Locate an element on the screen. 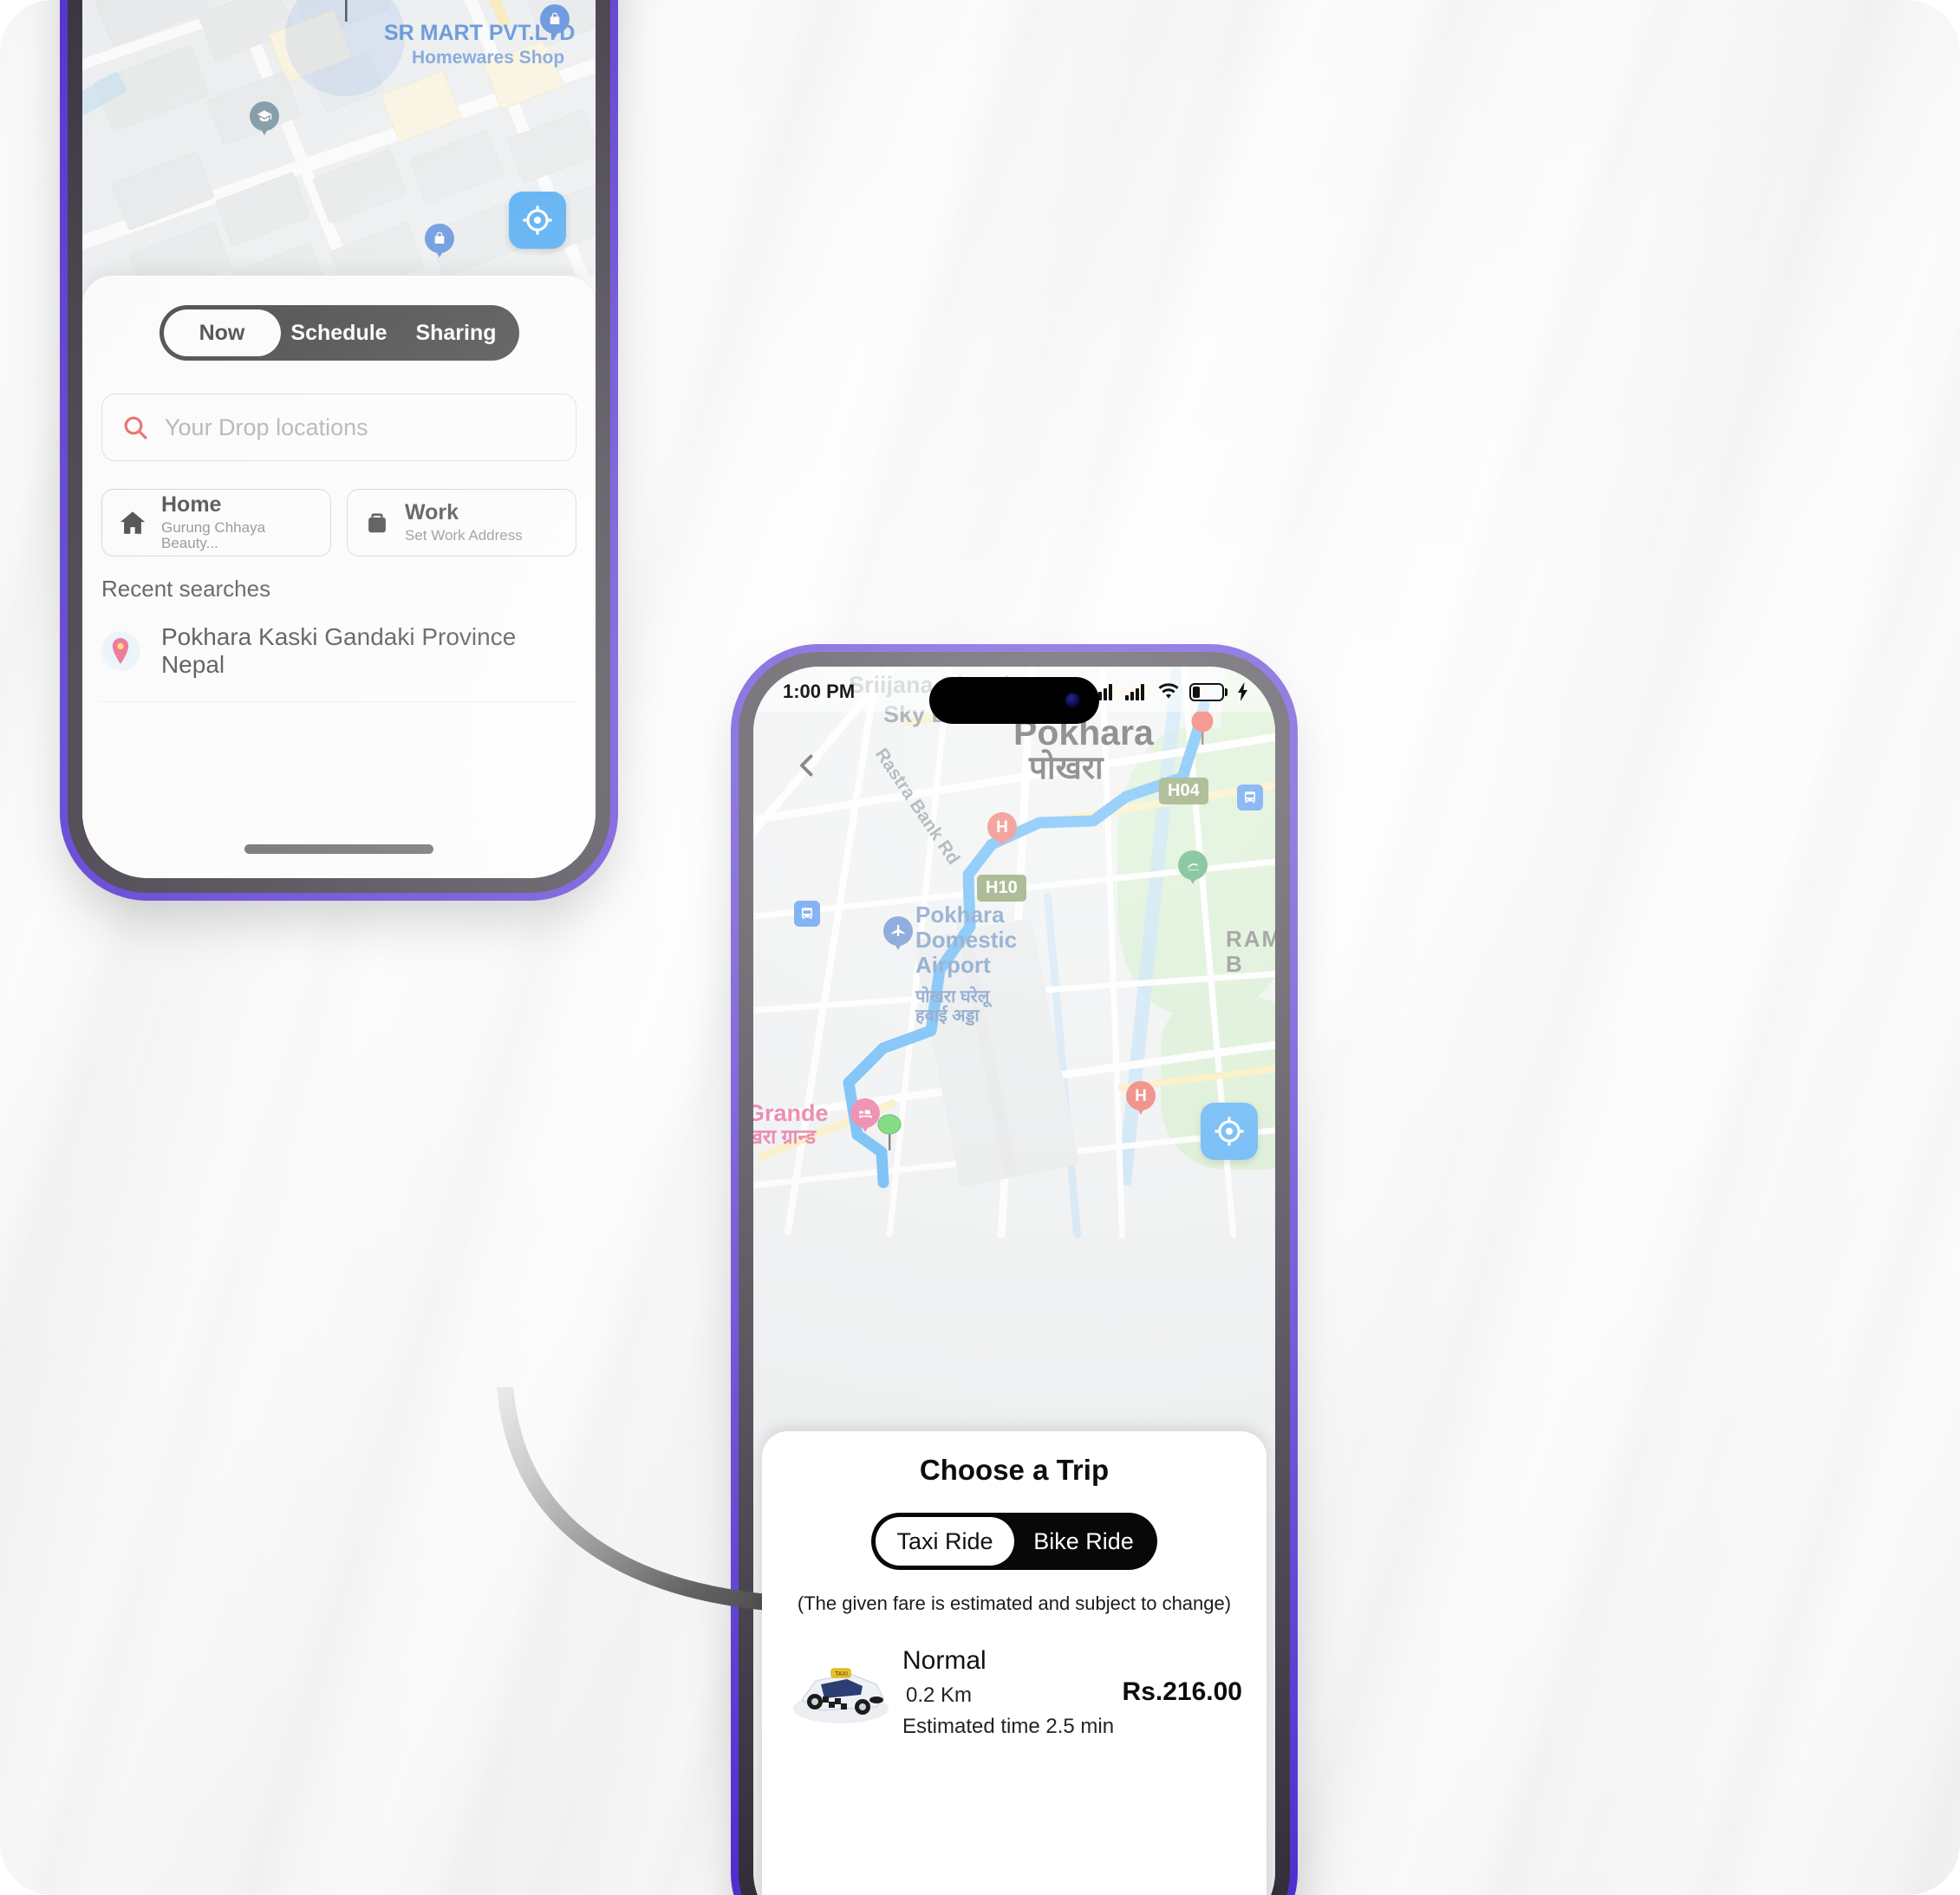 This screenshot has height=1895, width=1960. hotel-pin is located at coordinates (865, 1117).